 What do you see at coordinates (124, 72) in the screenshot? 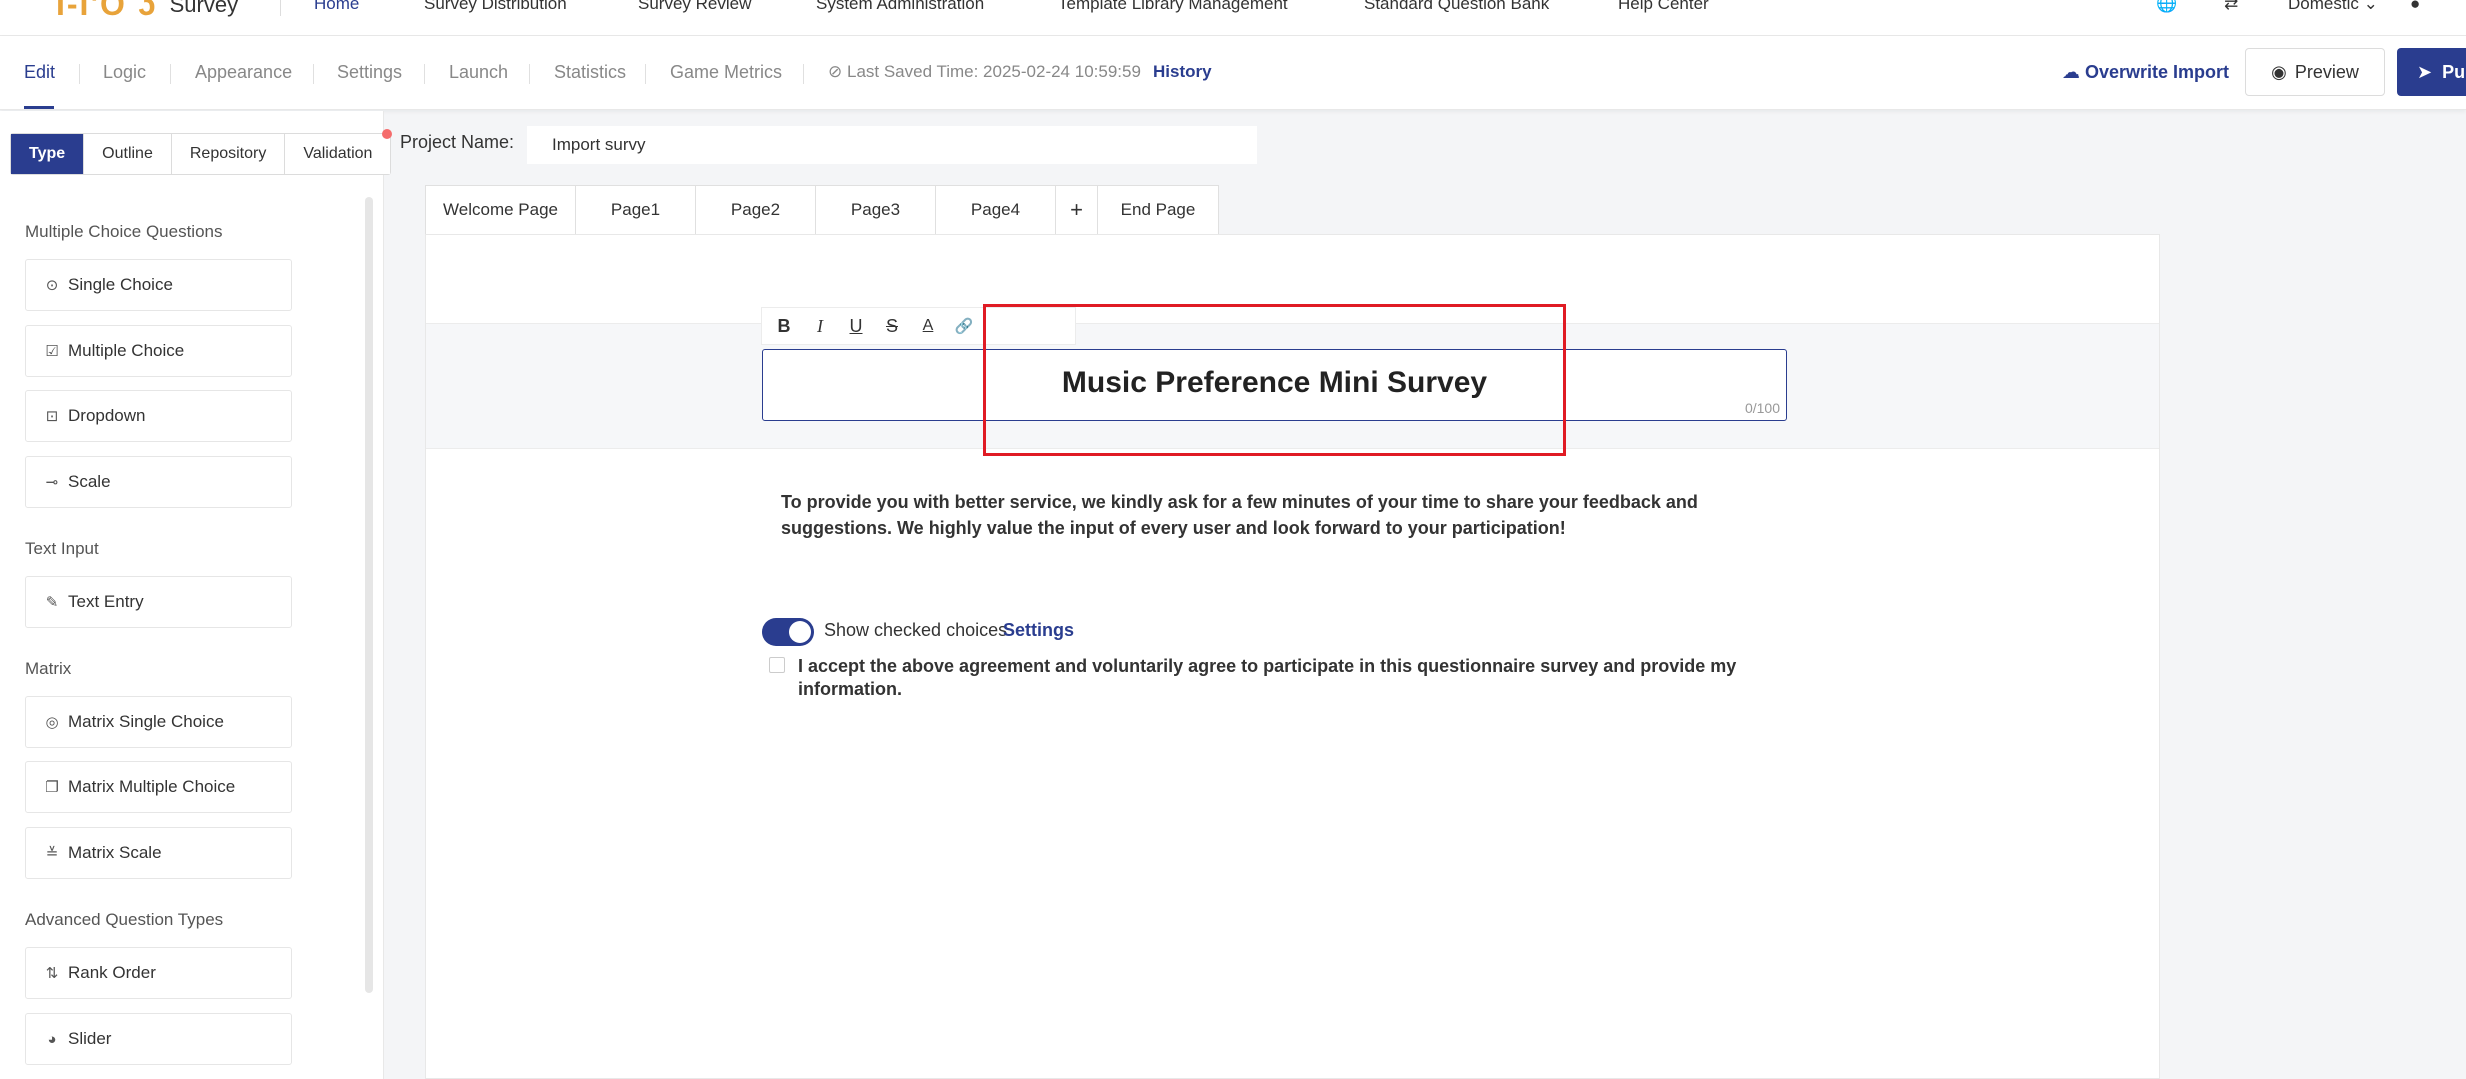
I see `tab-logic: Logic` at bounding box center [124, 72].